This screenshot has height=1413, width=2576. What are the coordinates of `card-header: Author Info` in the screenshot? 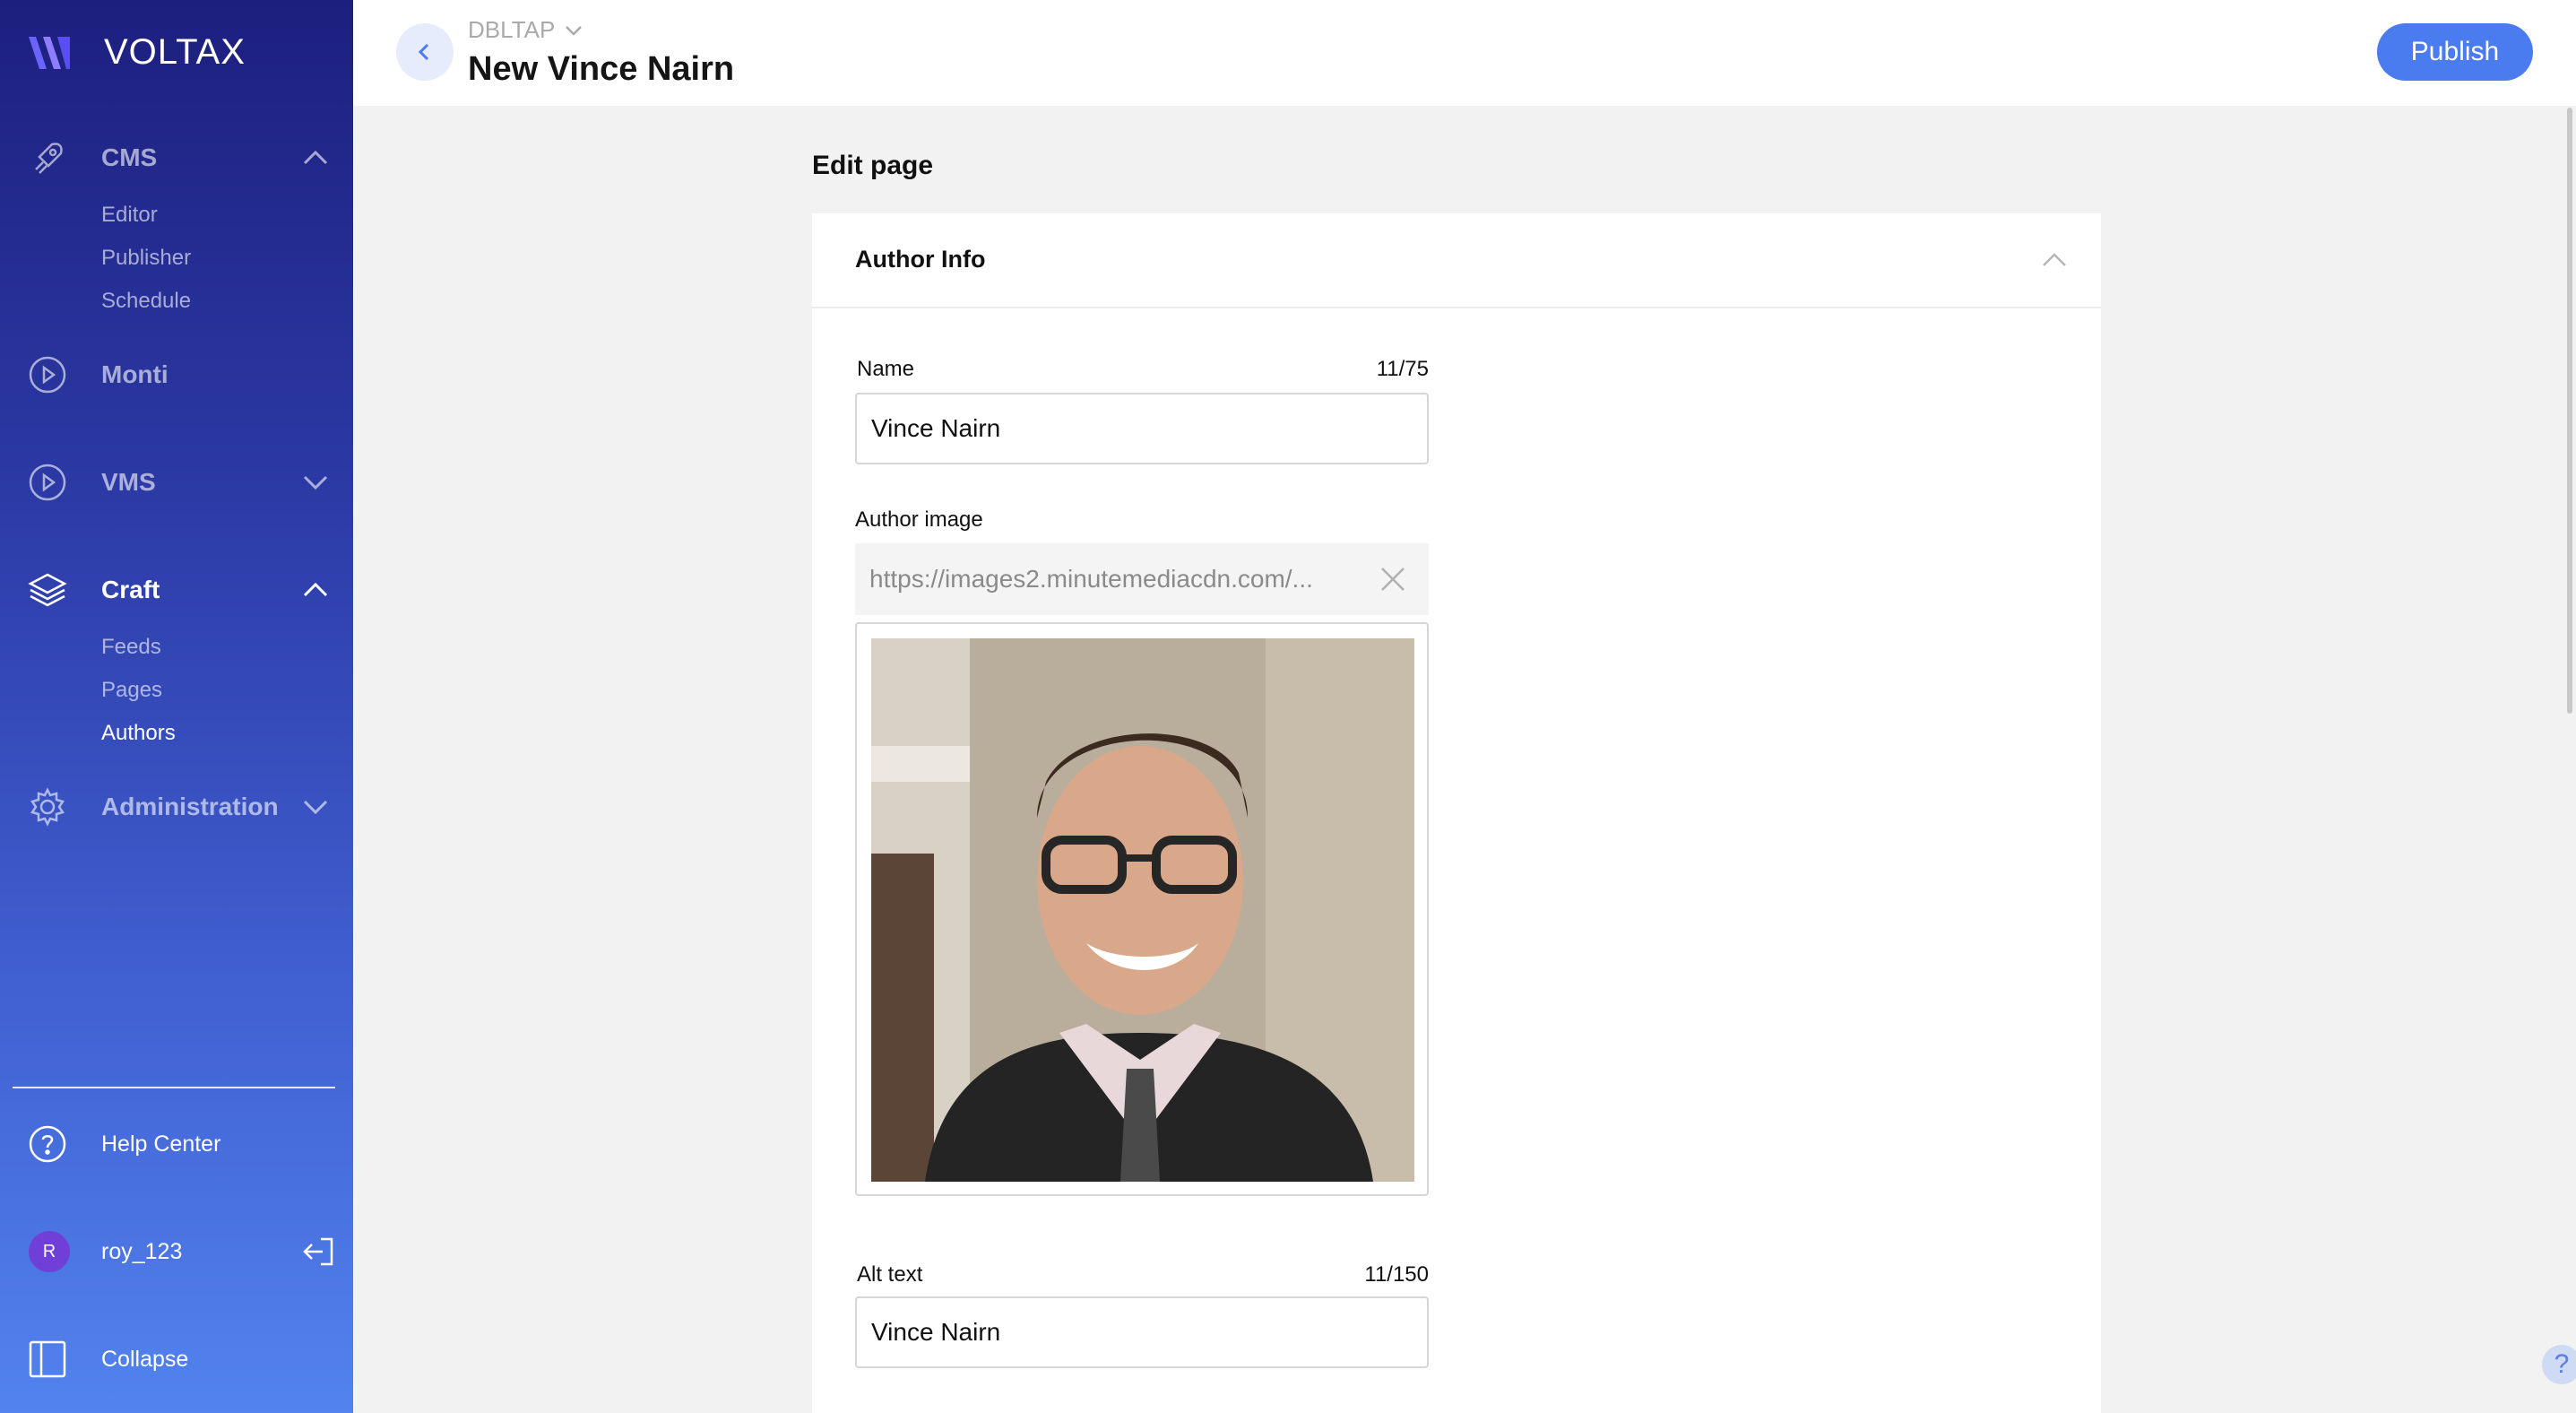 It's located at (1456, 260).